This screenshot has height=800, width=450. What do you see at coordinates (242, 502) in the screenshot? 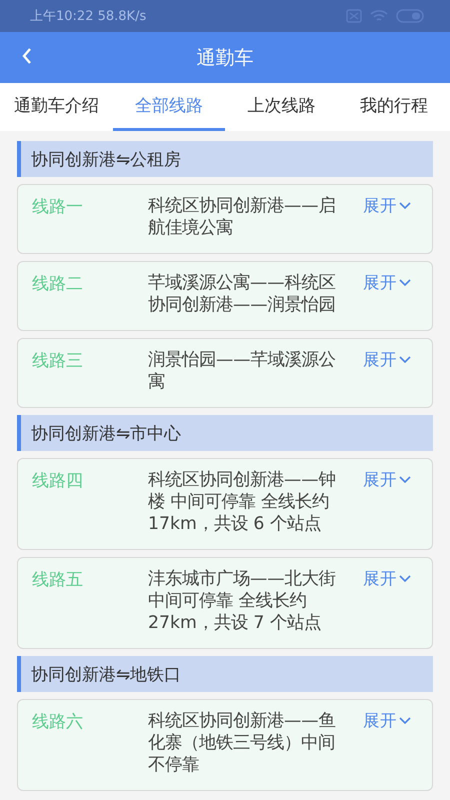
I see `route-description: 科统区协同创新港——钟楼 中间可停靠 全线长约17km，共设 6 个站点` at bounding box center [242, 502].